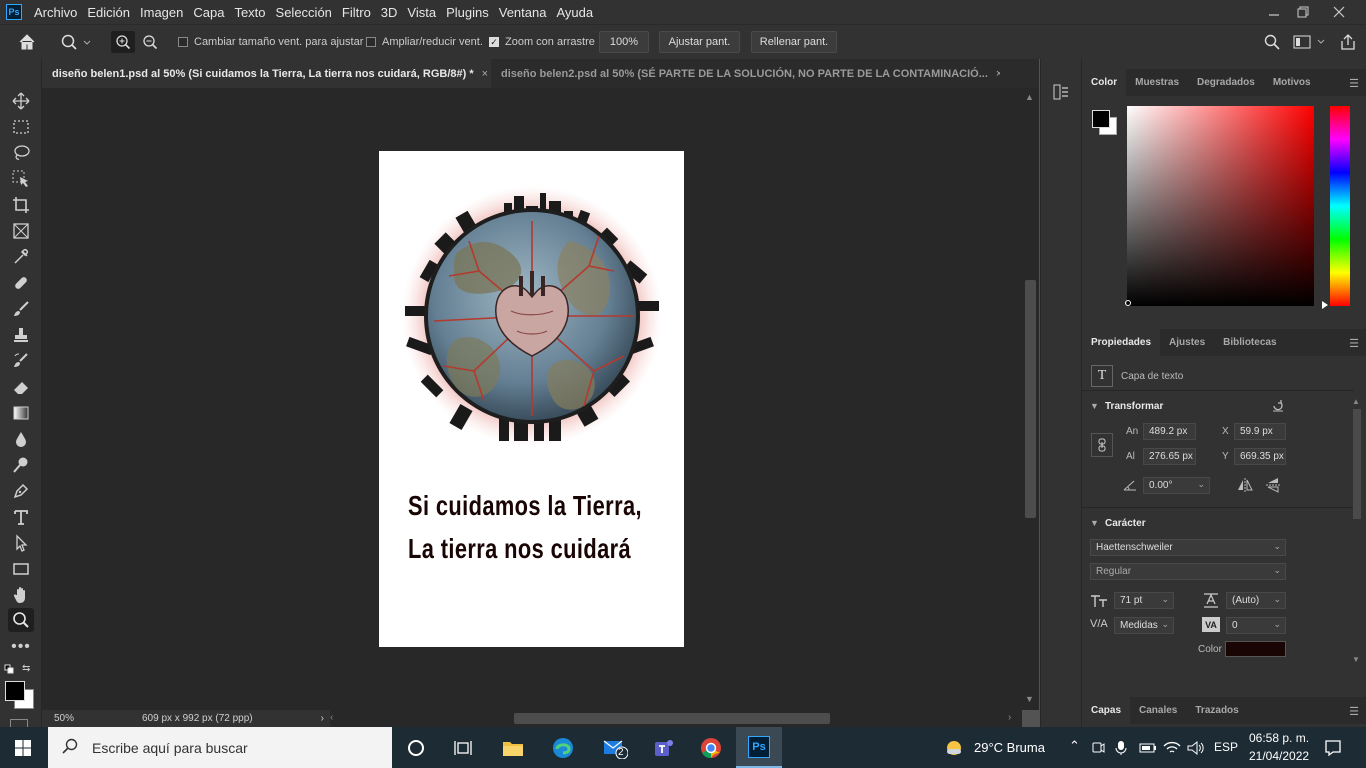 This screenshot has width=1366, height=768. I want to click on language-indicator: ESP, so click(1226, 747).